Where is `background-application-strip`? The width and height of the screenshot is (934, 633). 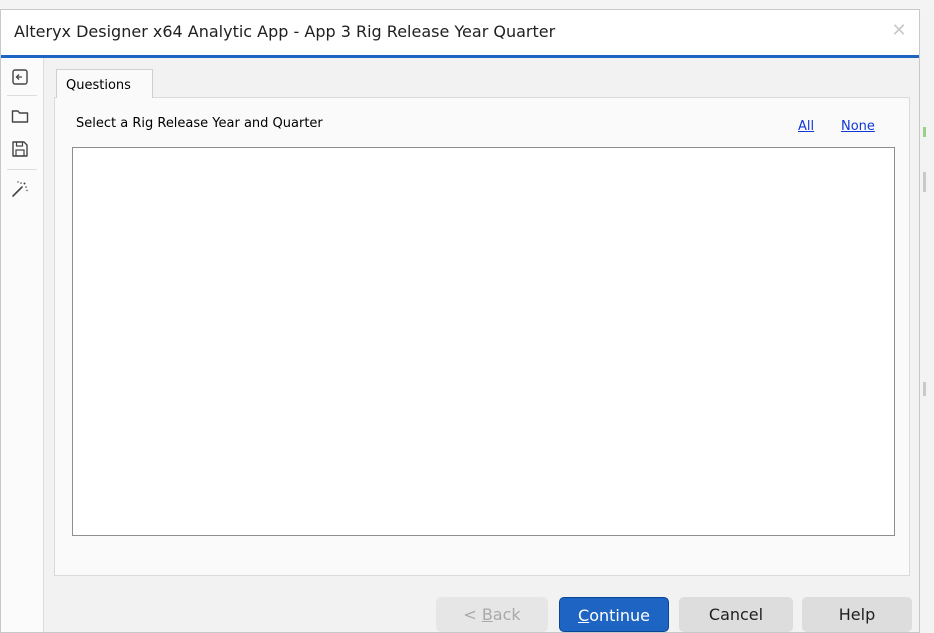 background-application-strip is located at coordinates (467, 4).